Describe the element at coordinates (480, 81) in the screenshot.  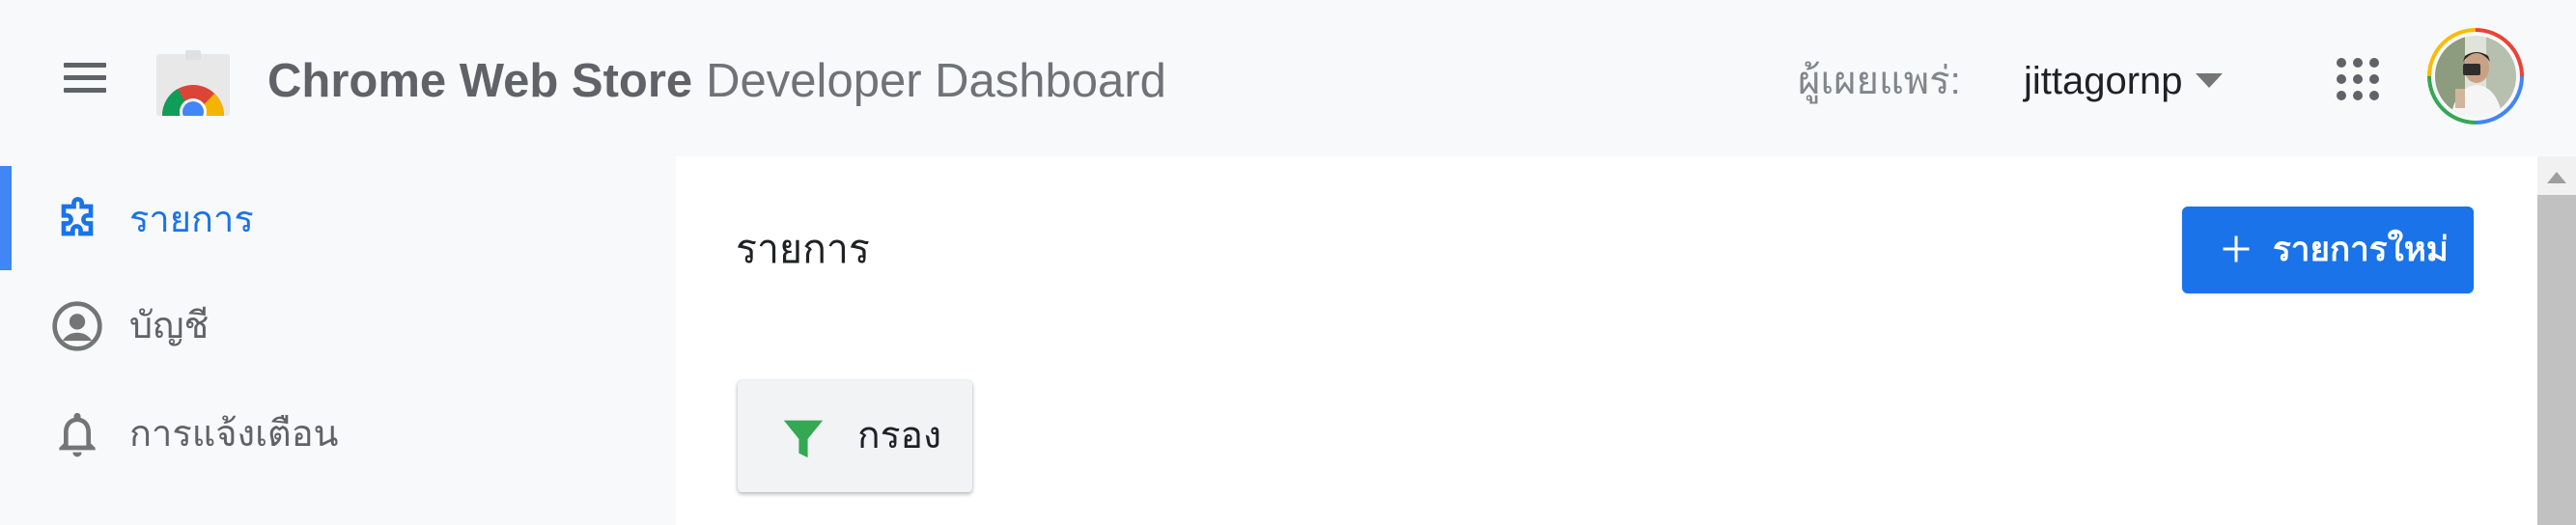
I see `brand-name: Chrome Web Store` at that location.